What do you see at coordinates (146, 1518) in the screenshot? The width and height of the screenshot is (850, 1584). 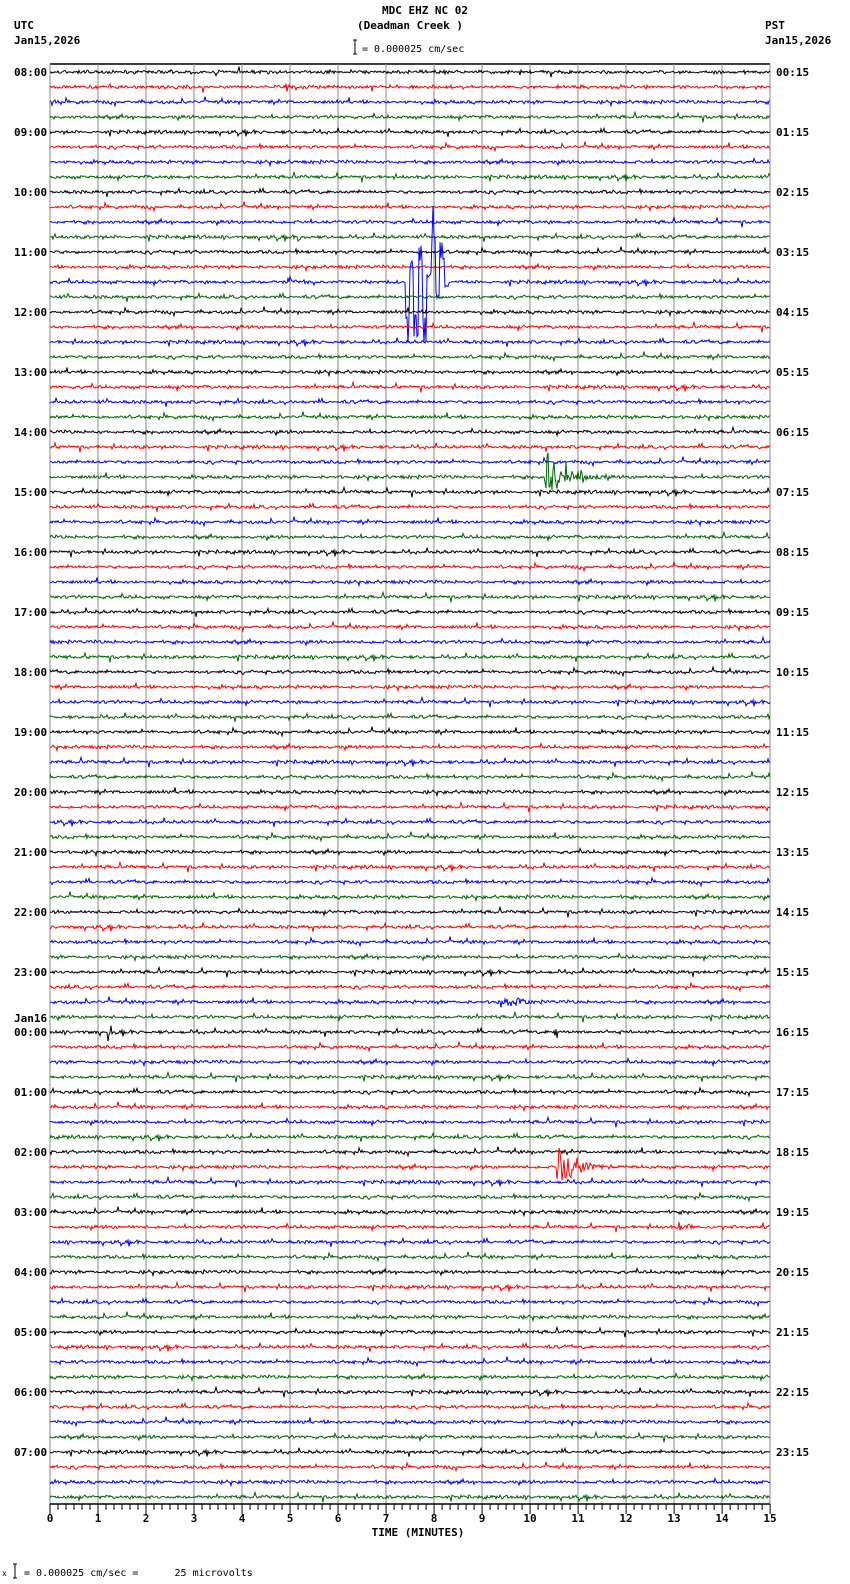 I see `x-tick-label: 2` at bounding box center [146, 1518].